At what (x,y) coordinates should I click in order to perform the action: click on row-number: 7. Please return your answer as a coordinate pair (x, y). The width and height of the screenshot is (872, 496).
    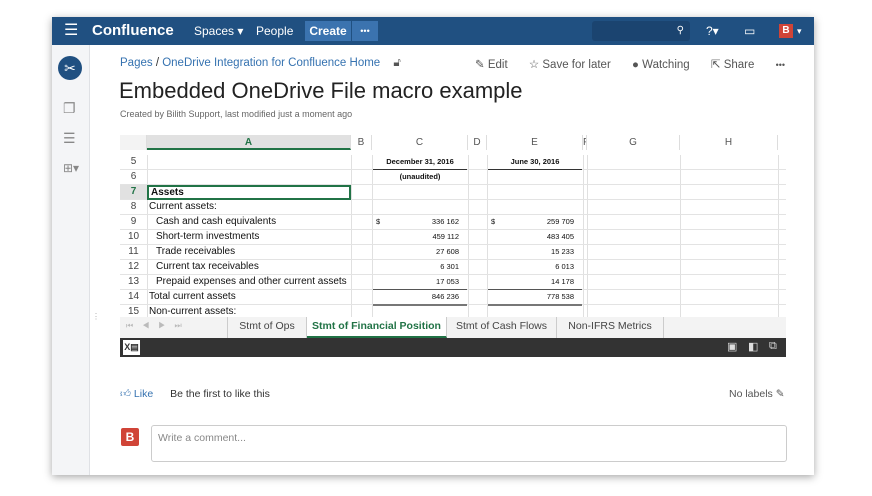
    Looking at the image, I should click on (133, 192).